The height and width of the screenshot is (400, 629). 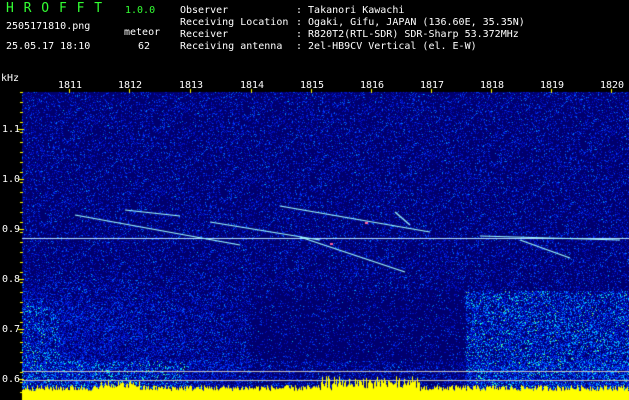 I want to click on y-tick-label: 0.6, so click(x=11, y=379).